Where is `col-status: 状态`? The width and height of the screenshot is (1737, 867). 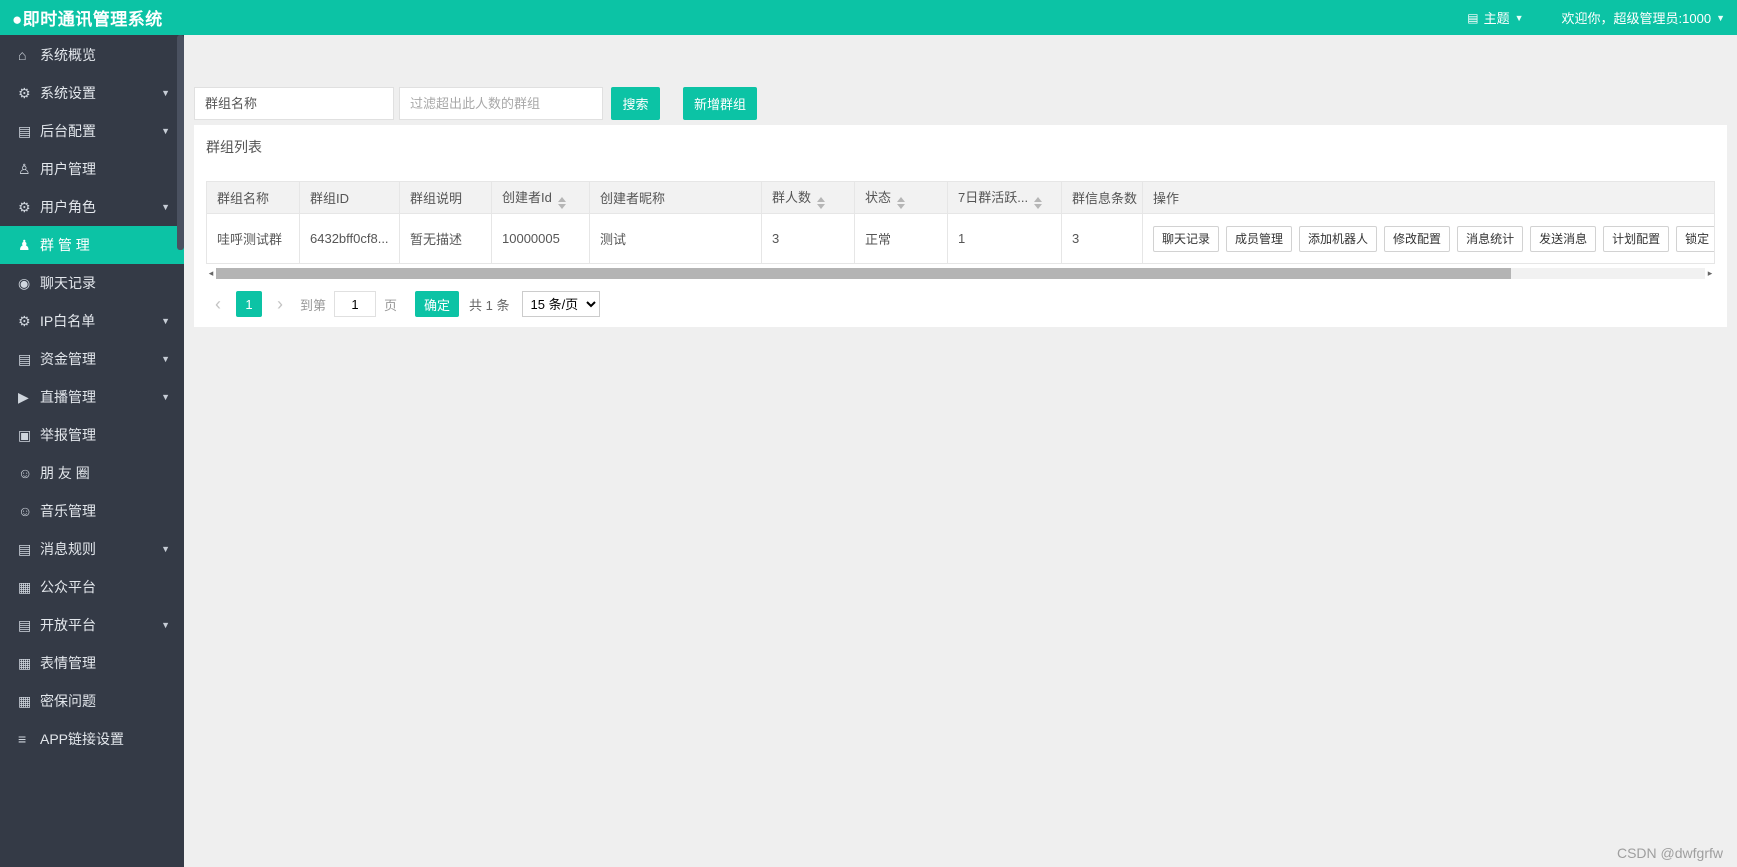
col-status: 状态 is located at coordinates (901, 197).